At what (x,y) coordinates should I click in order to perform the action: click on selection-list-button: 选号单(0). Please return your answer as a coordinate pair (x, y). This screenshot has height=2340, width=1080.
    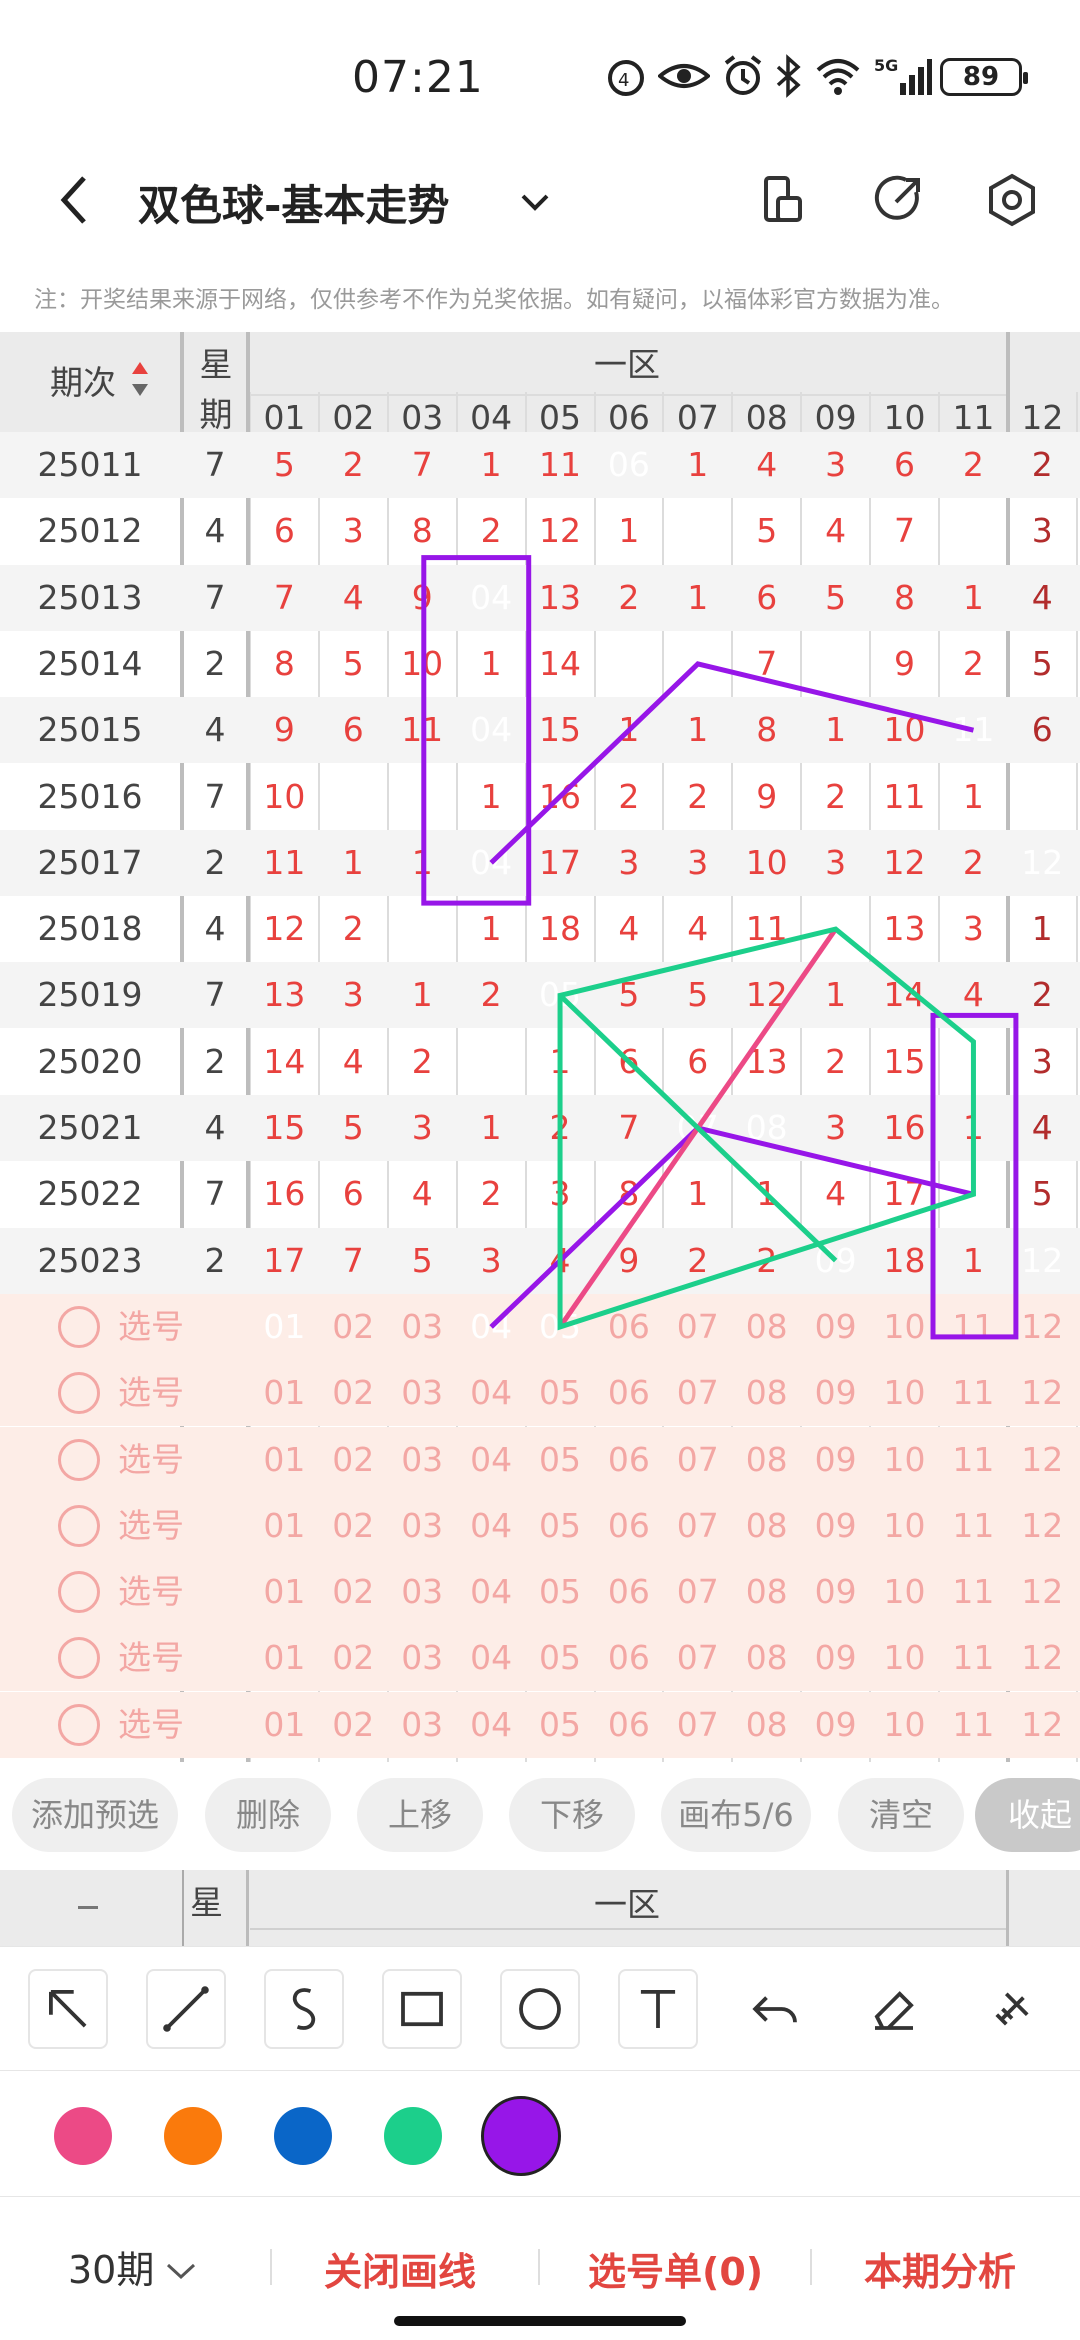
    Looking at the image, I should click on (675, 2268).